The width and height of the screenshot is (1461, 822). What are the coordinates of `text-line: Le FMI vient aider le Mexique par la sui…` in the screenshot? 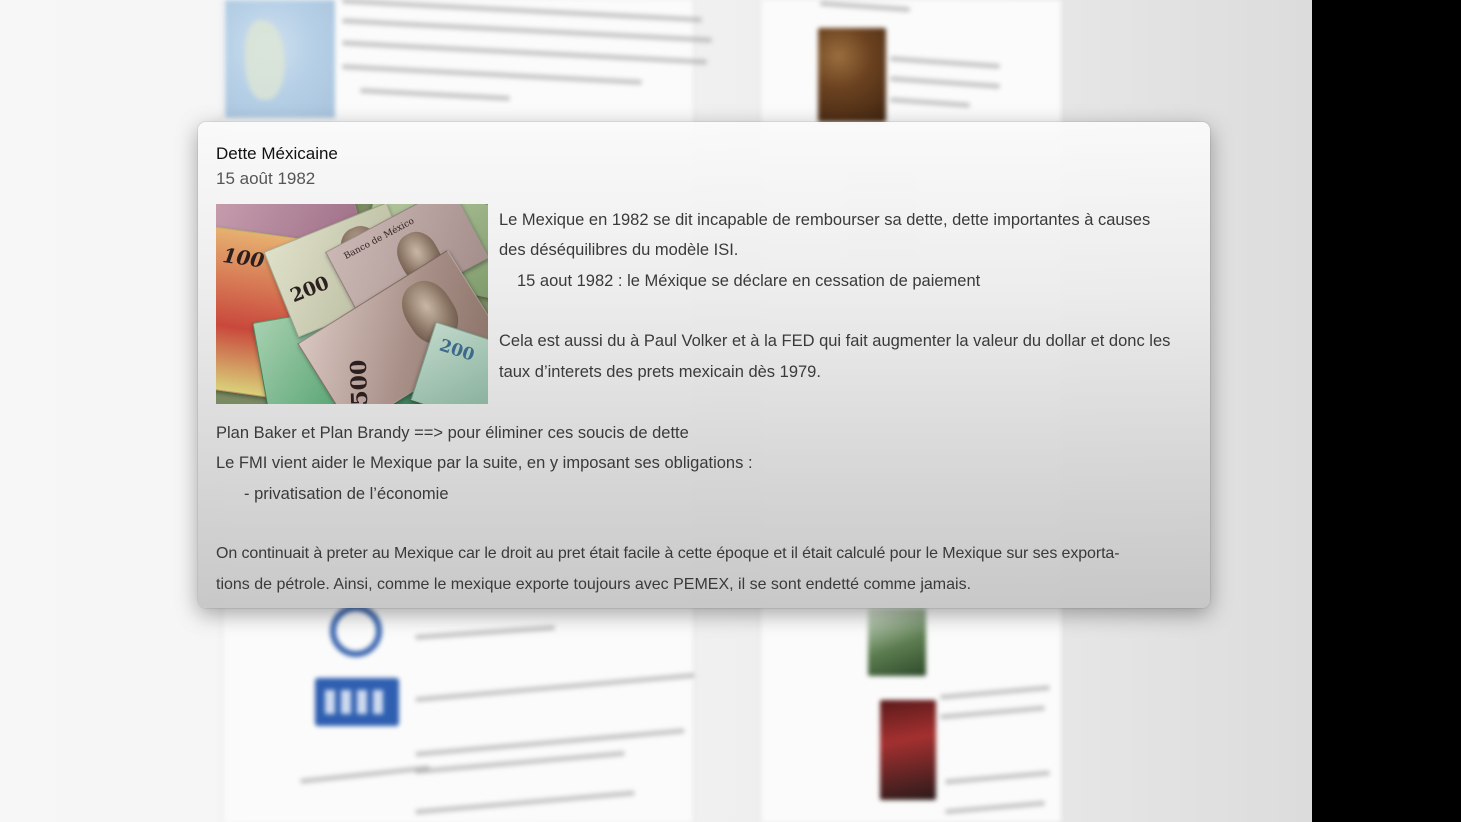 It's located at (484, 463).